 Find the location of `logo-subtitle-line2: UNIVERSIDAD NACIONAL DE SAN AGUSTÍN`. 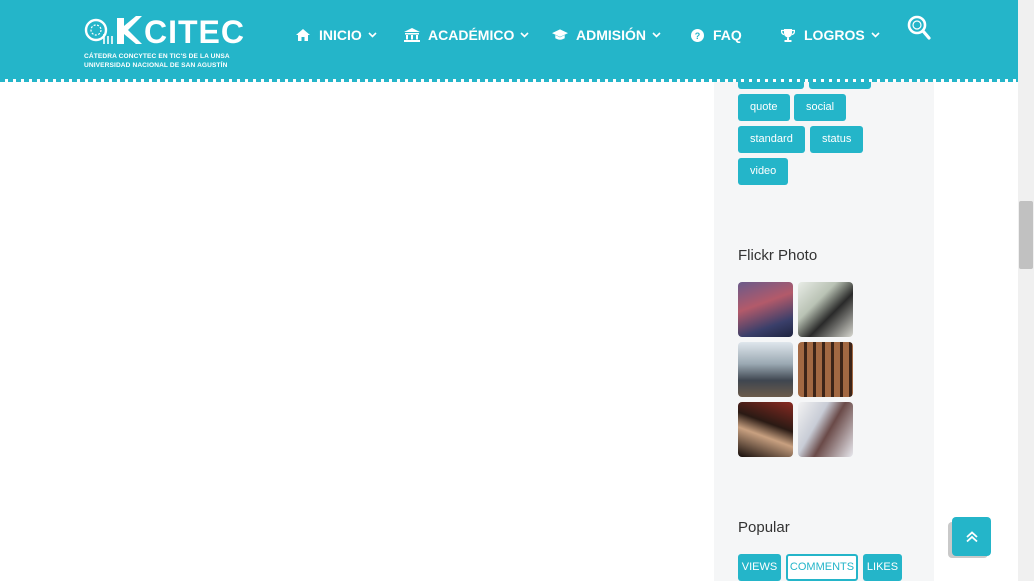

logo-subtitle-line2: UNIVERSIDAD NACIONAL DE SAN AGUSTÍN is located at coordinates (156, 65).